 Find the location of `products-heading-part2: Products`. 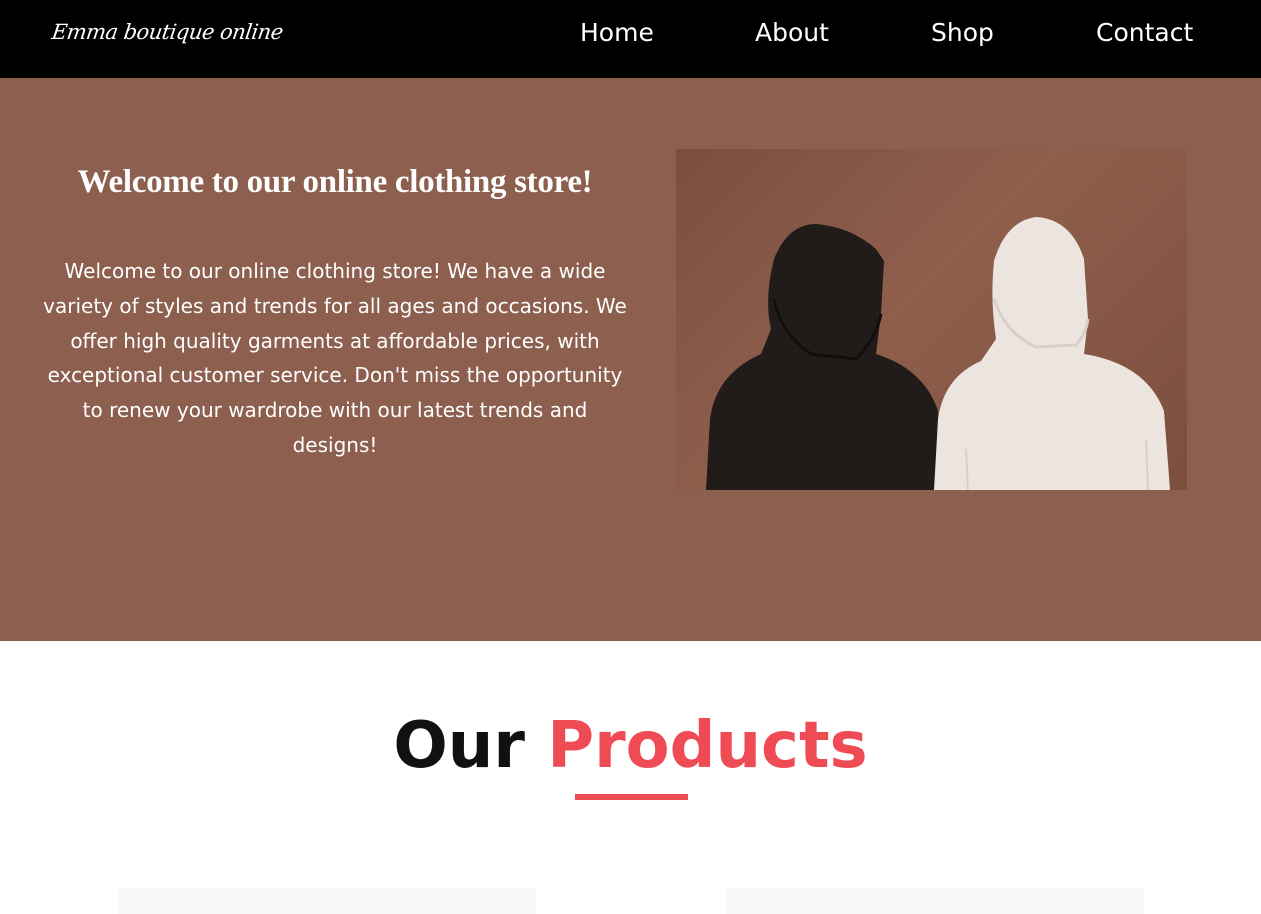

products-heading-part2: Products is located at coordinates (707, 746).